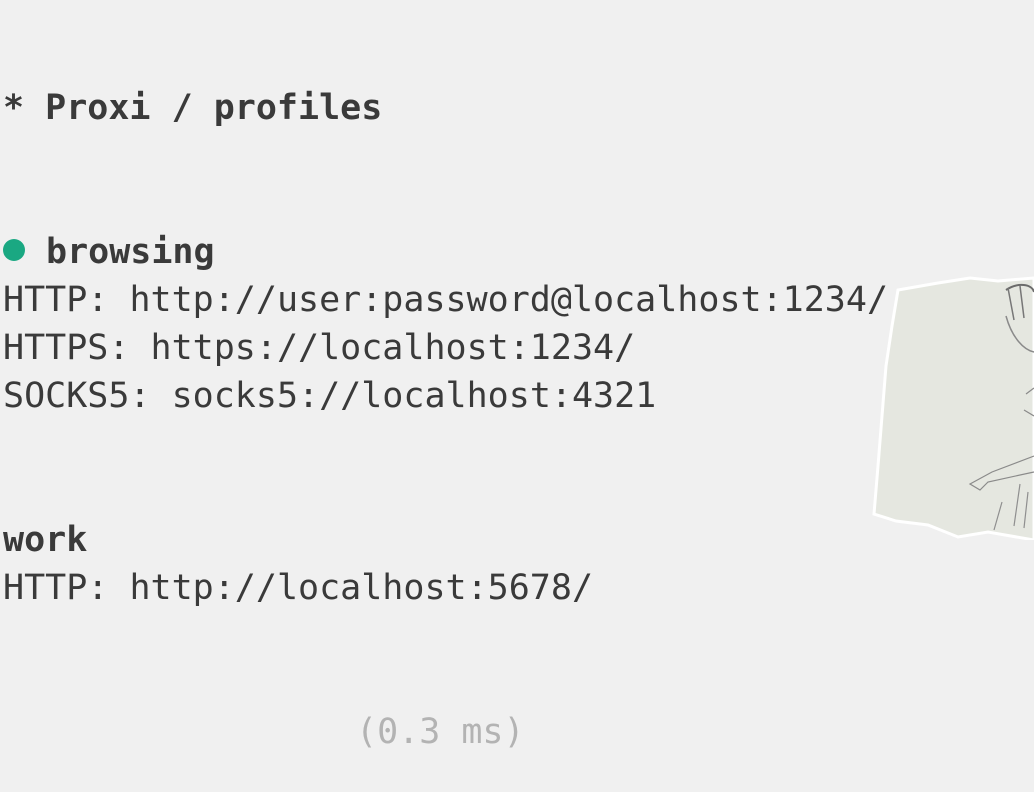  I want to click on proxy-label: SOCKS5:, so click(77, 396).